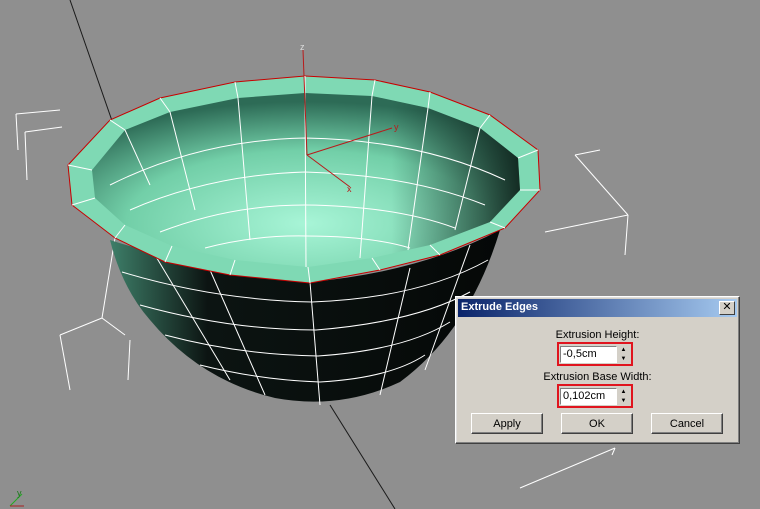 Image resolution: width=760 pixels, height=509 pixels. What do you see at coordinates (687, 423) in the screenshot?
I see `cancel-button: Cancel` at bounding box center [687, 423].